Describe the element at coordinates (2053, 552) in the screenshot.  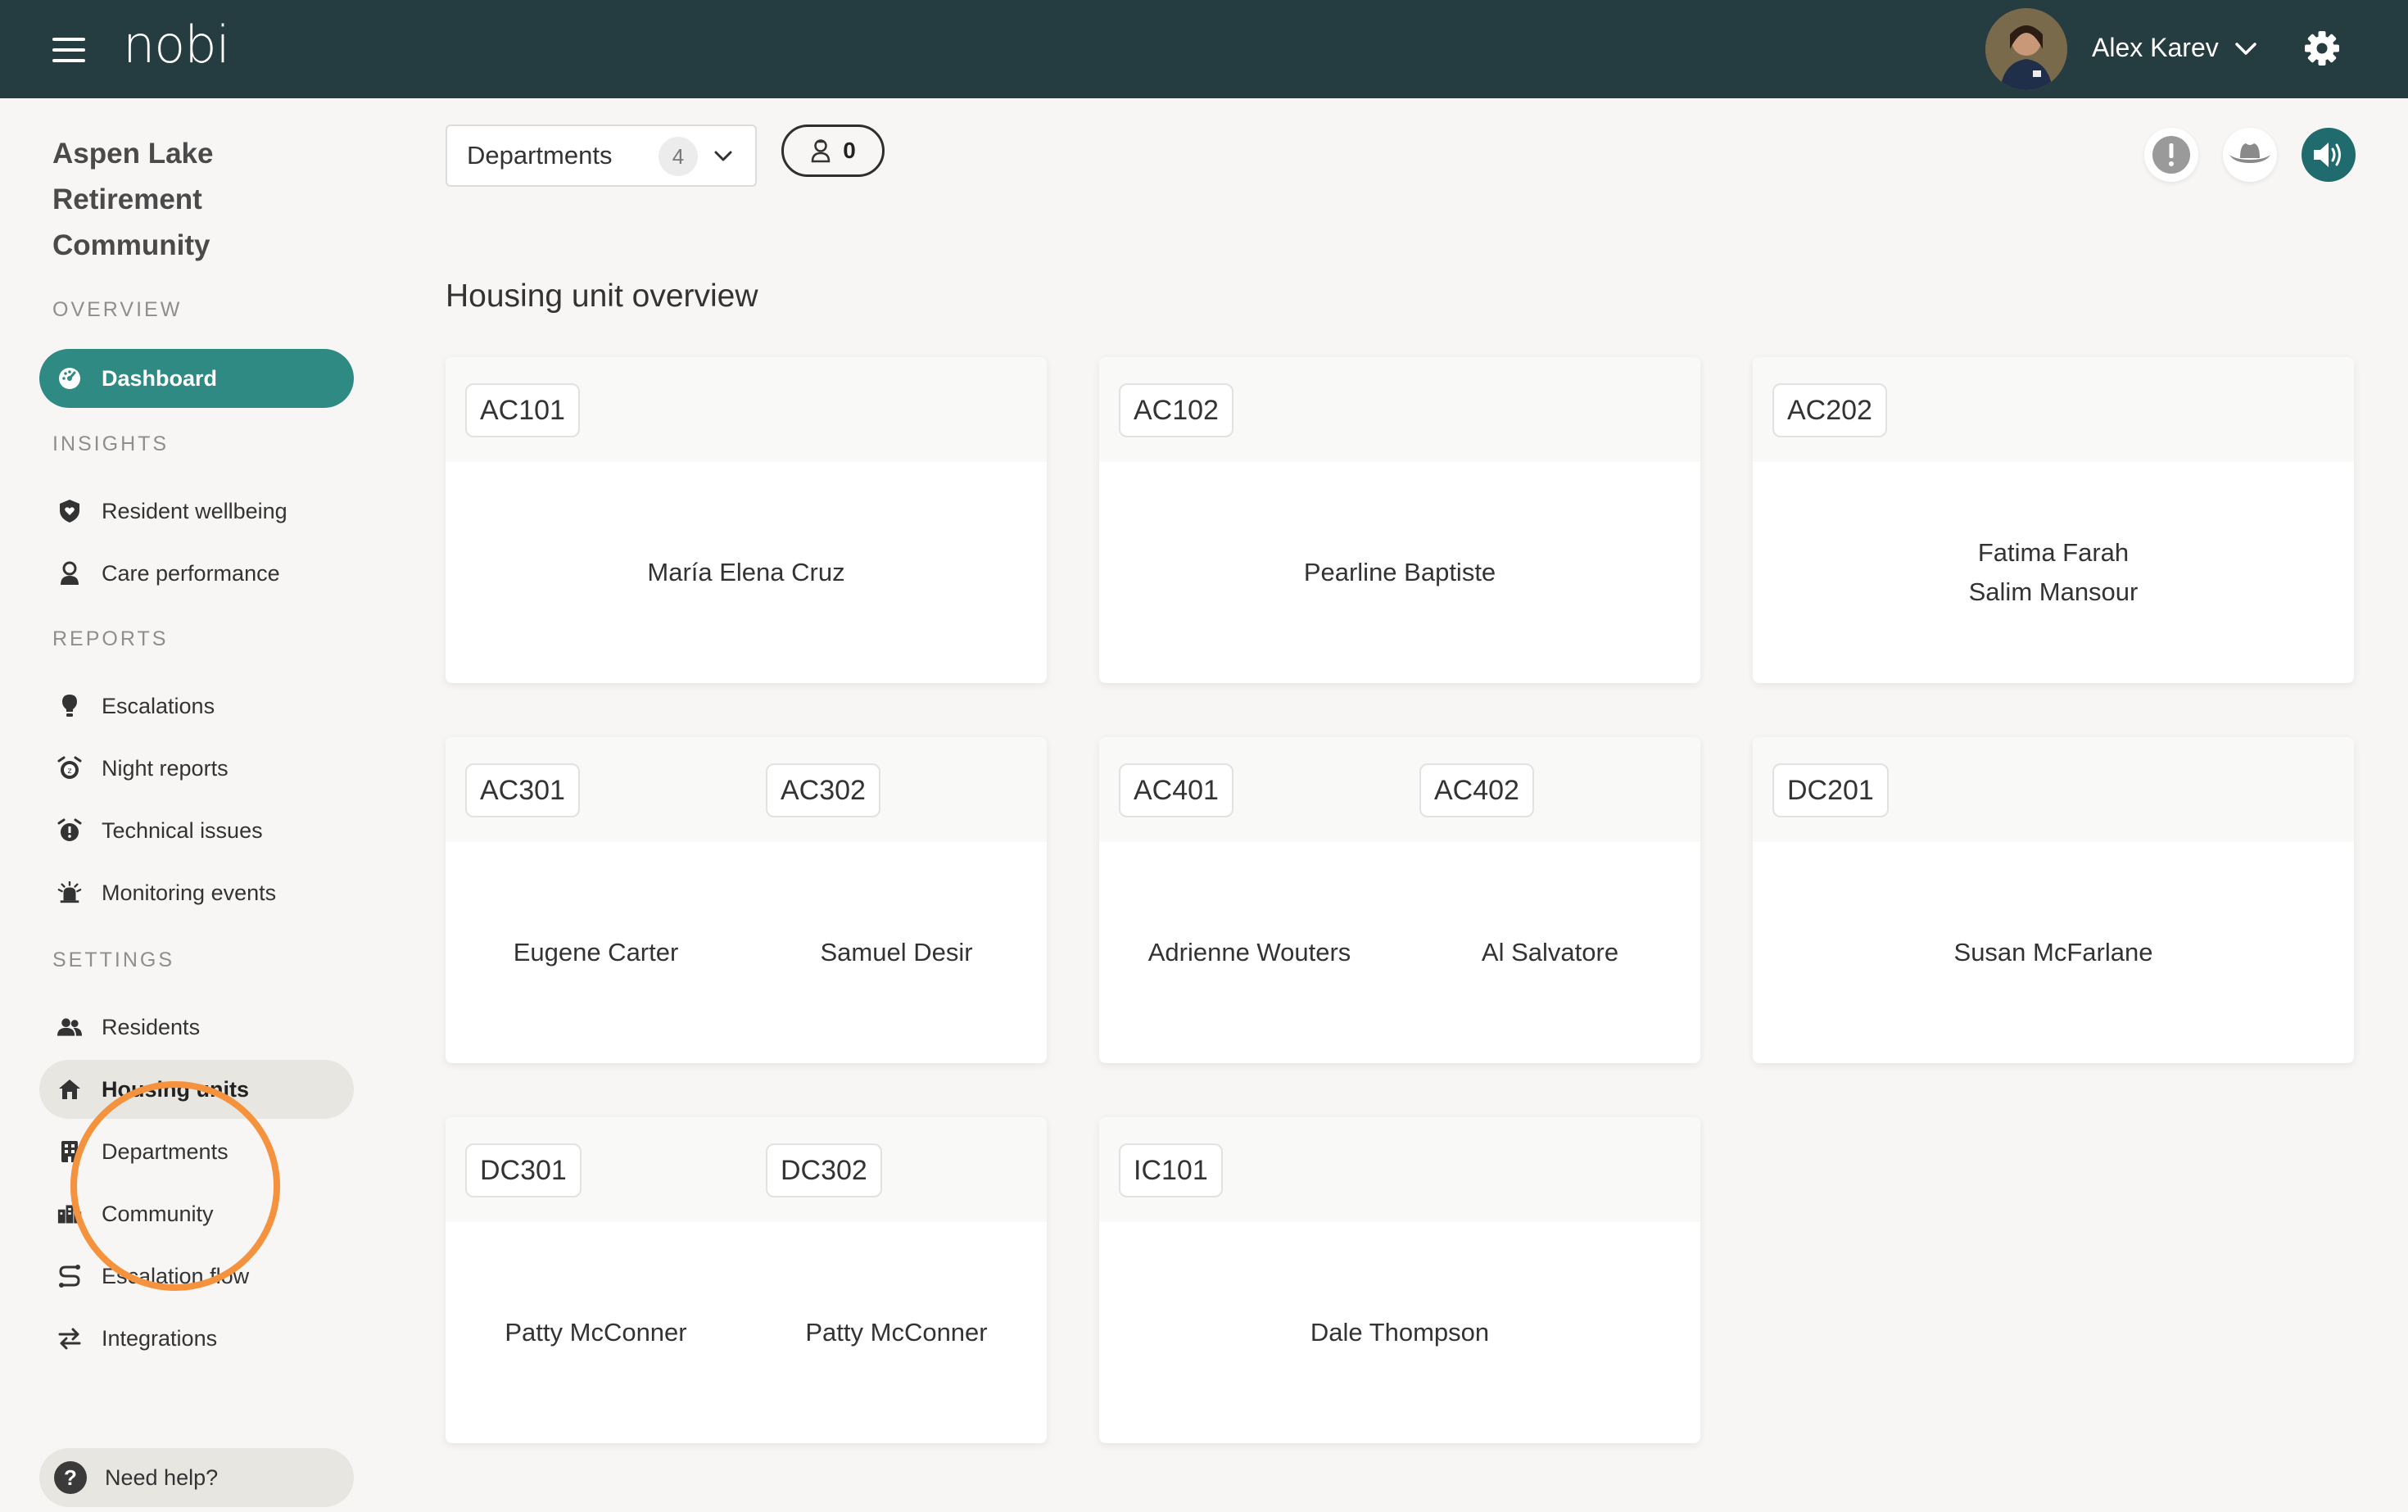
I see `resident-name: Fatima Farah` at that location.